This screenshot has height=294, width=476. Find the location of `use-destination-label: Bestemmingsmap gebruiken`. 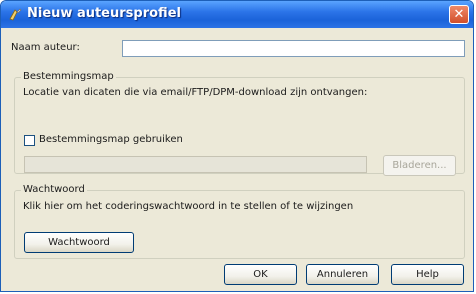

use-destination-label: Bestemmingsmap gebruiken is located at coordinates (111, 139).